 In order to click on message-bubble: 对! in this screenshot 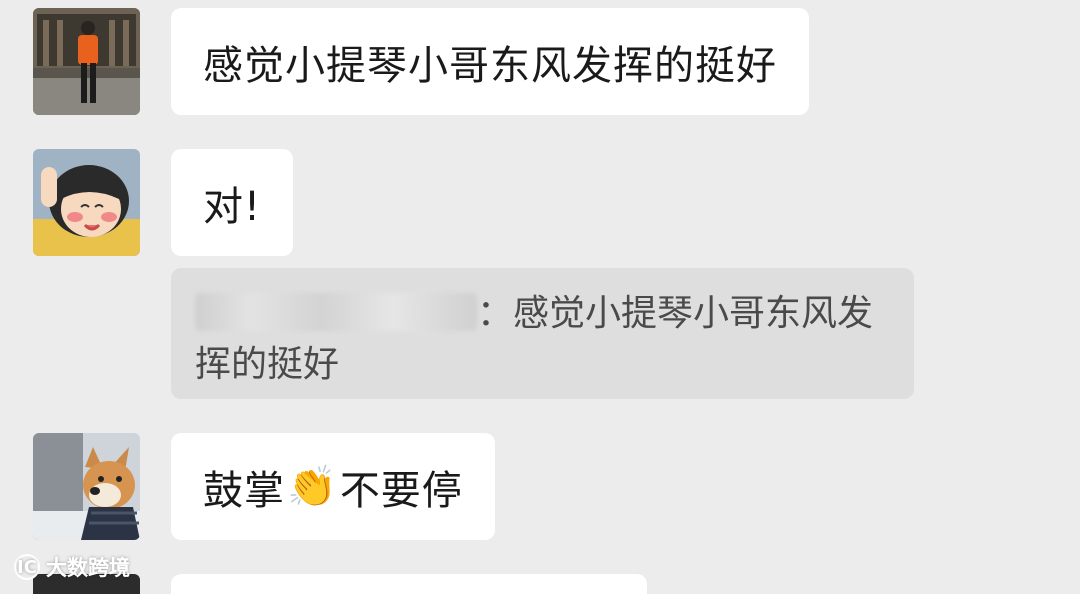, I will do `click(232, 202)`.